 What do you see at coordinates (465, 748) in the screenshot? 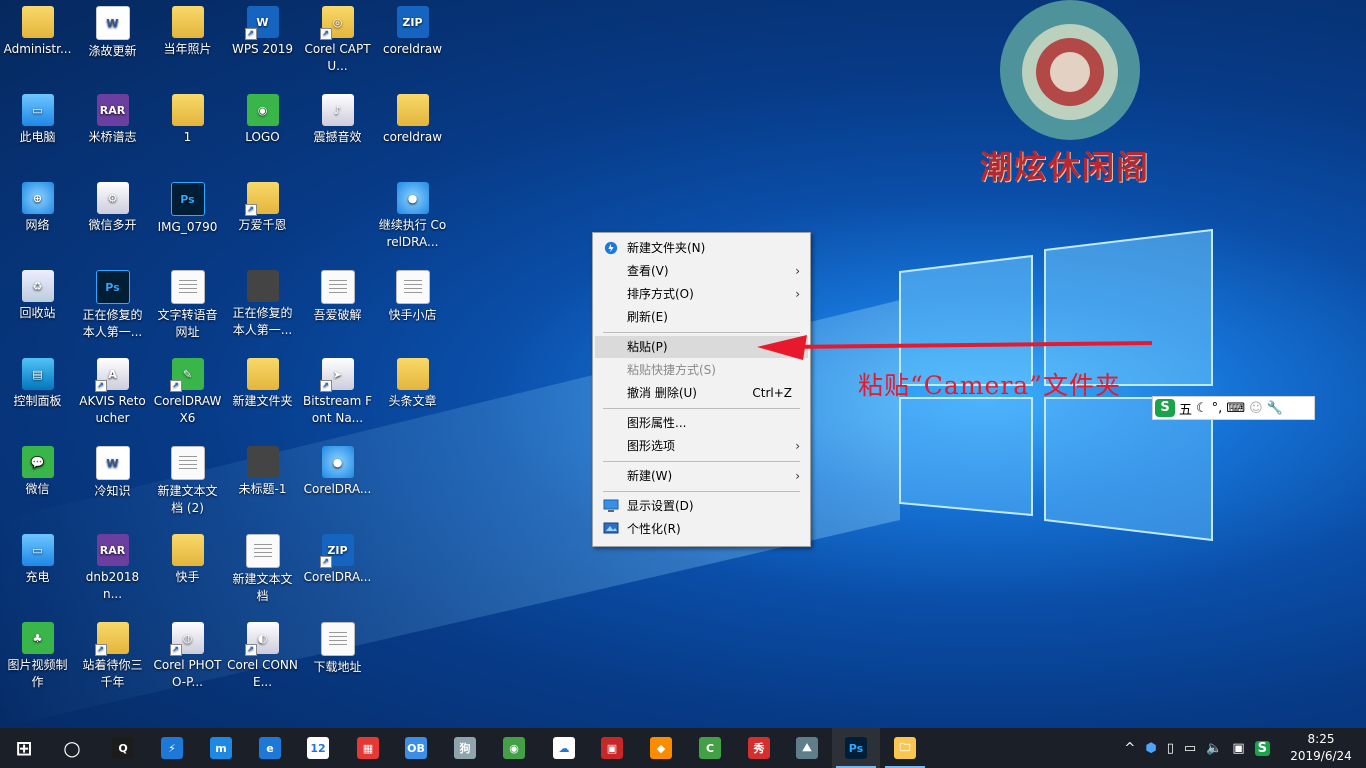
I see `taskbar-jd-app-button: 狗` at bounding box center [465, 748].